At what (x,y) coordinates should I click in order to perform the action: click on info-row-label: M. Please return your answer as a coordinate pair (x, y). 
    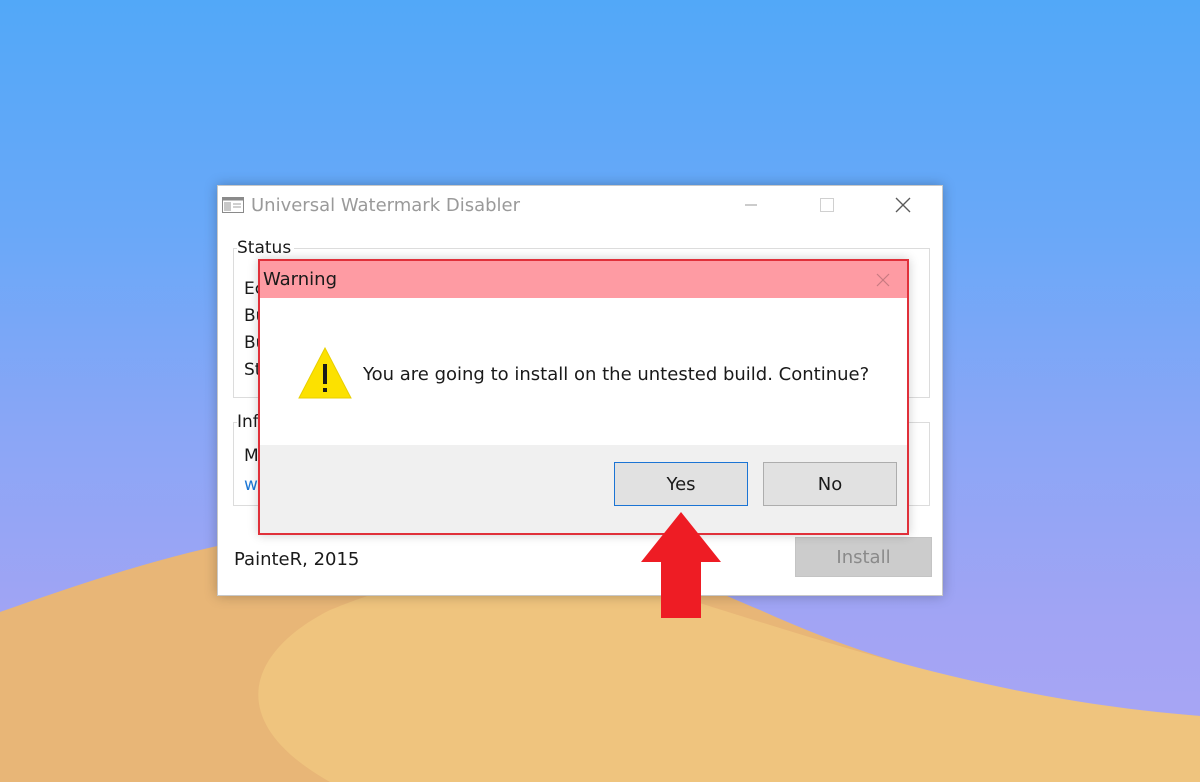
    Looking at the image, I should click on (251, 456).